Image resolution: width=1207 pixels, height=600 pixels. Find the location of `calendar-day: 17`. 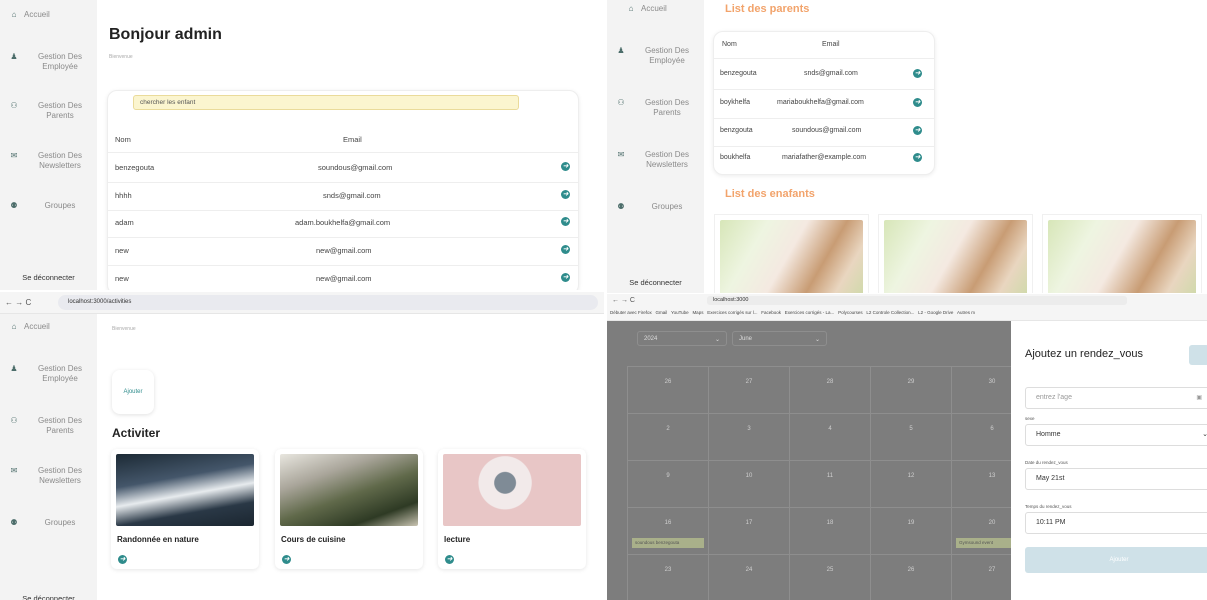

calendar-day: 17 is located at coordinates (749, 531).